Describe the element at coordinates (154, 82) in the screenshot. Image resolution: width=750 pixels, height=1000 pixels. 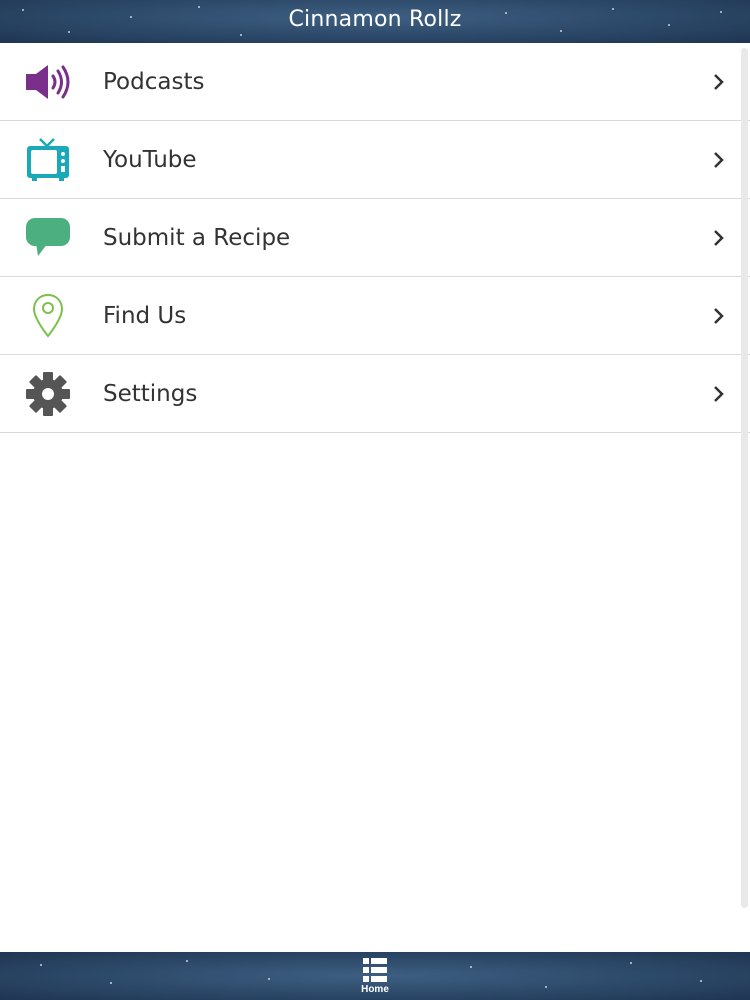
I see `menu-item-label: Podcasts` at that location.